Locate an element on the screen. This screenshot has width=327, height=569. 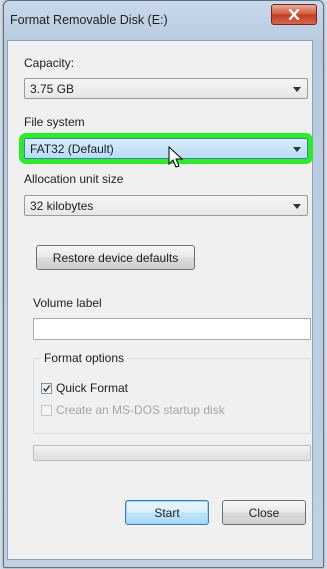
file-system-label: File system is located at coordinates (54, 122).